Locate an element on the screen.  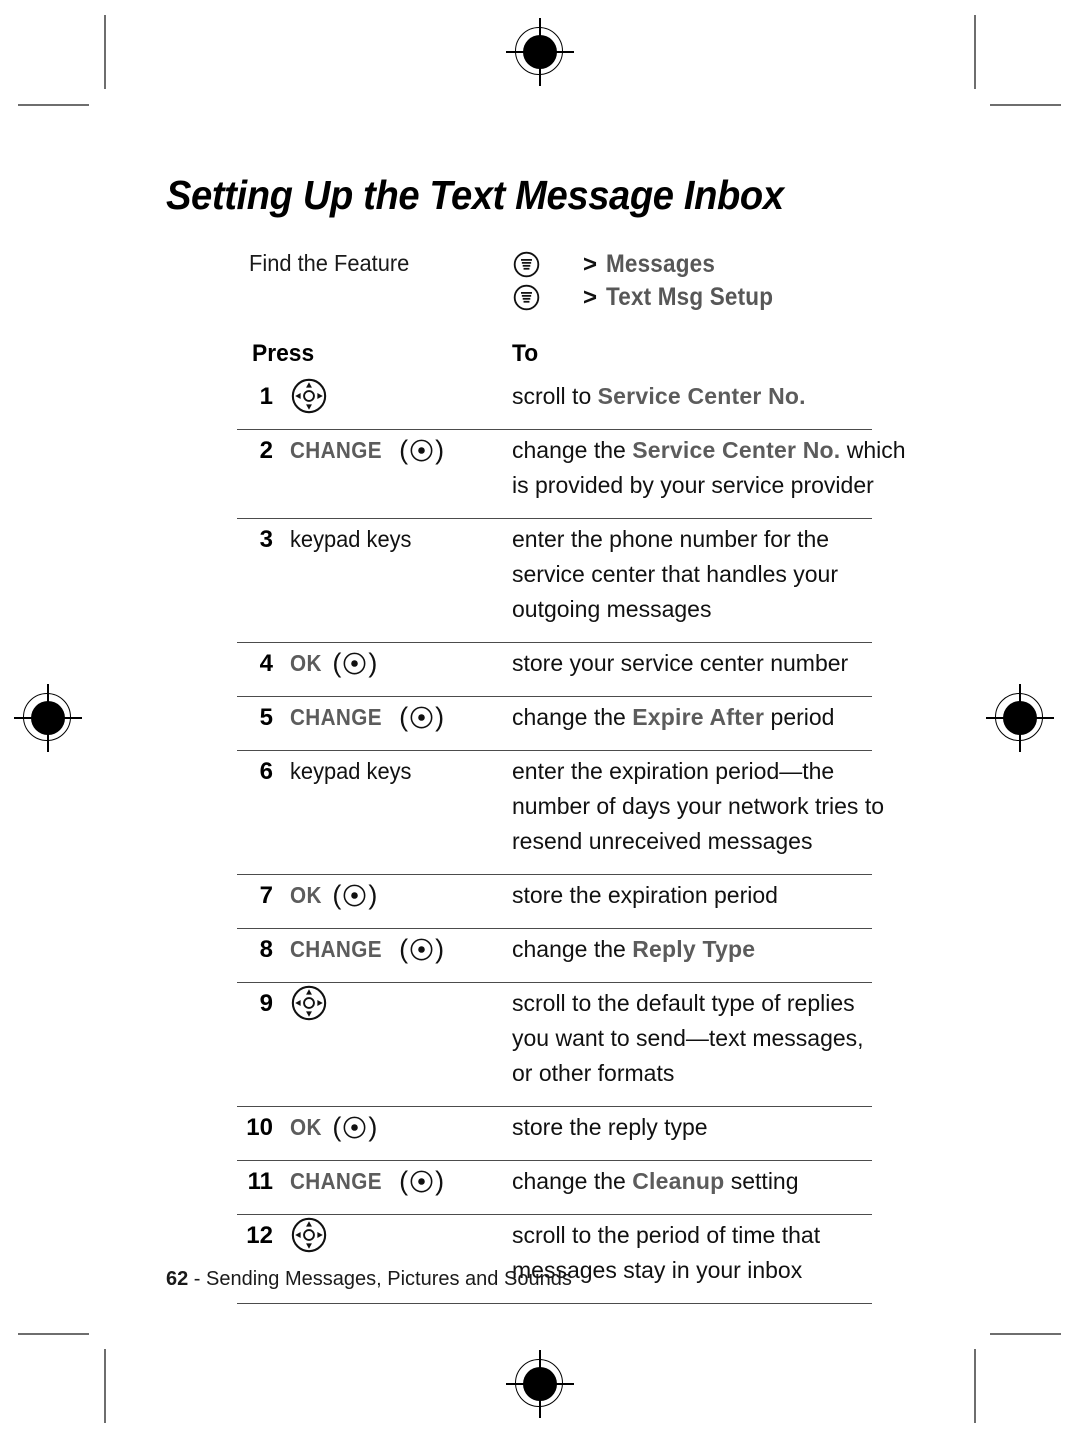
step-number: 11 is located at coordinates (260, 1181).